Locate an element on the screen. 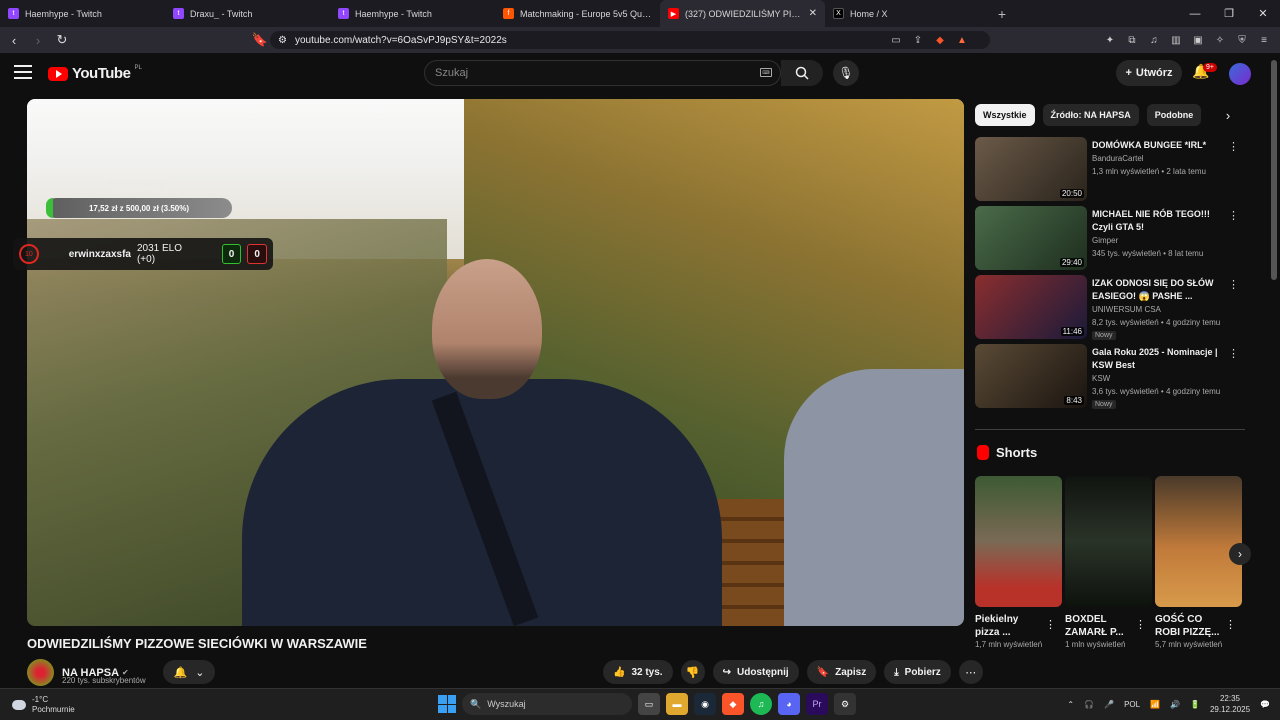  dislike-button: 👎 is located at coordinates (692, 672).